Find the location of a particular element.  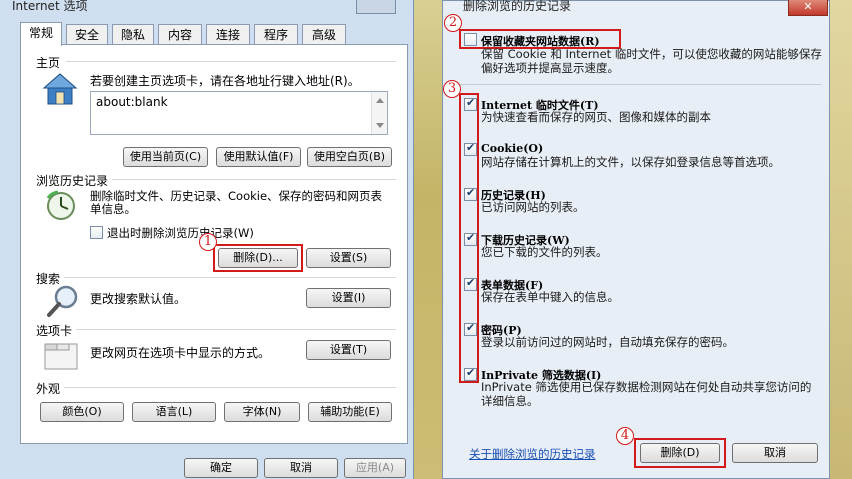

cookies-title: Cookie(O) is located at coordinates (512, 148).